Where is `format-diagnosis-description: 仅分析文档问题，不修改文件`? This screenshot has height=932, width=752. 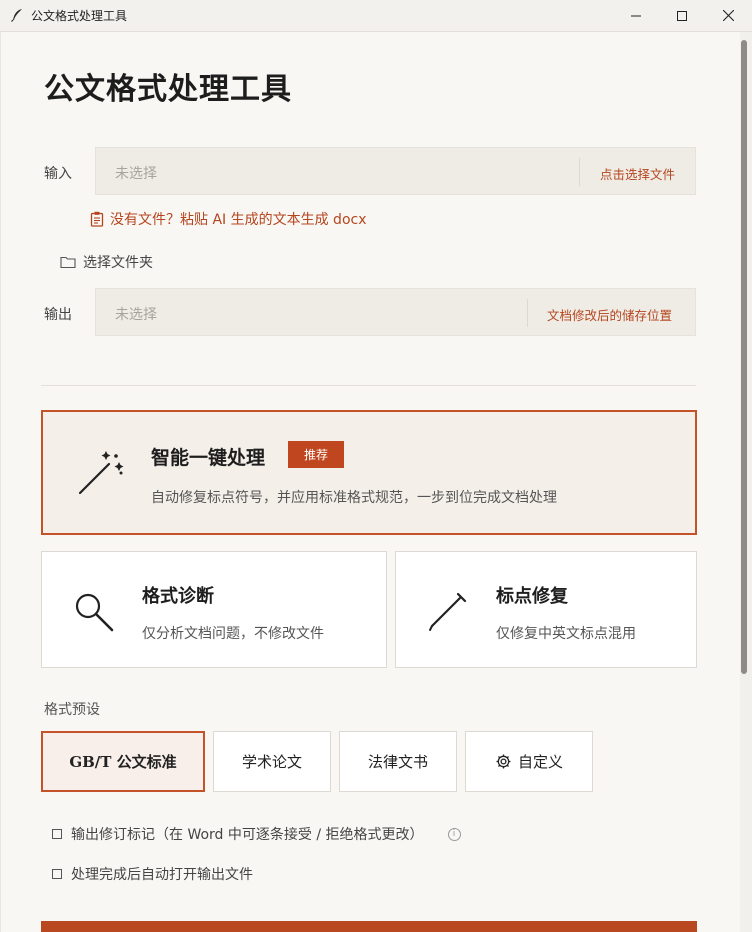
format-diagnosis-description: 仅分析文档问题，不修改文件 is located at coordinates (233, 634).